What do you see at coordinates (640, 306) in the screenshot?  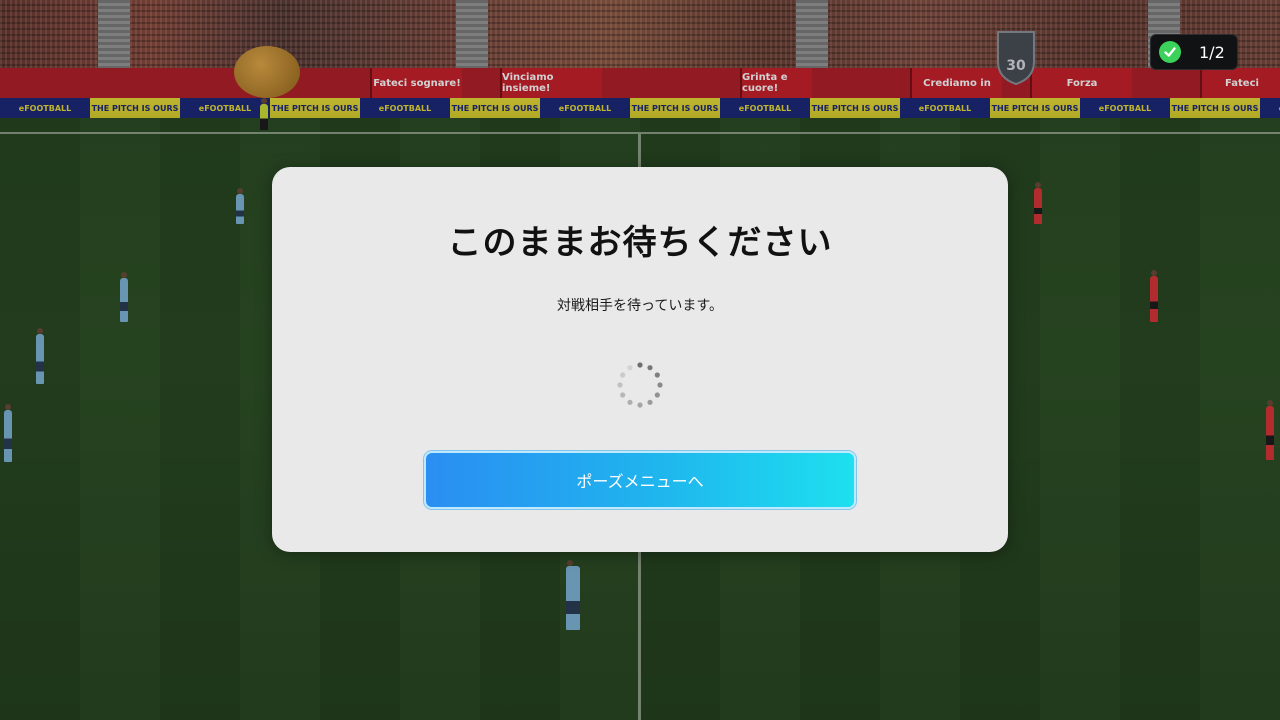 I see `dialog-message: 対戦相手を待っています。` at bounding box center [640, 306].